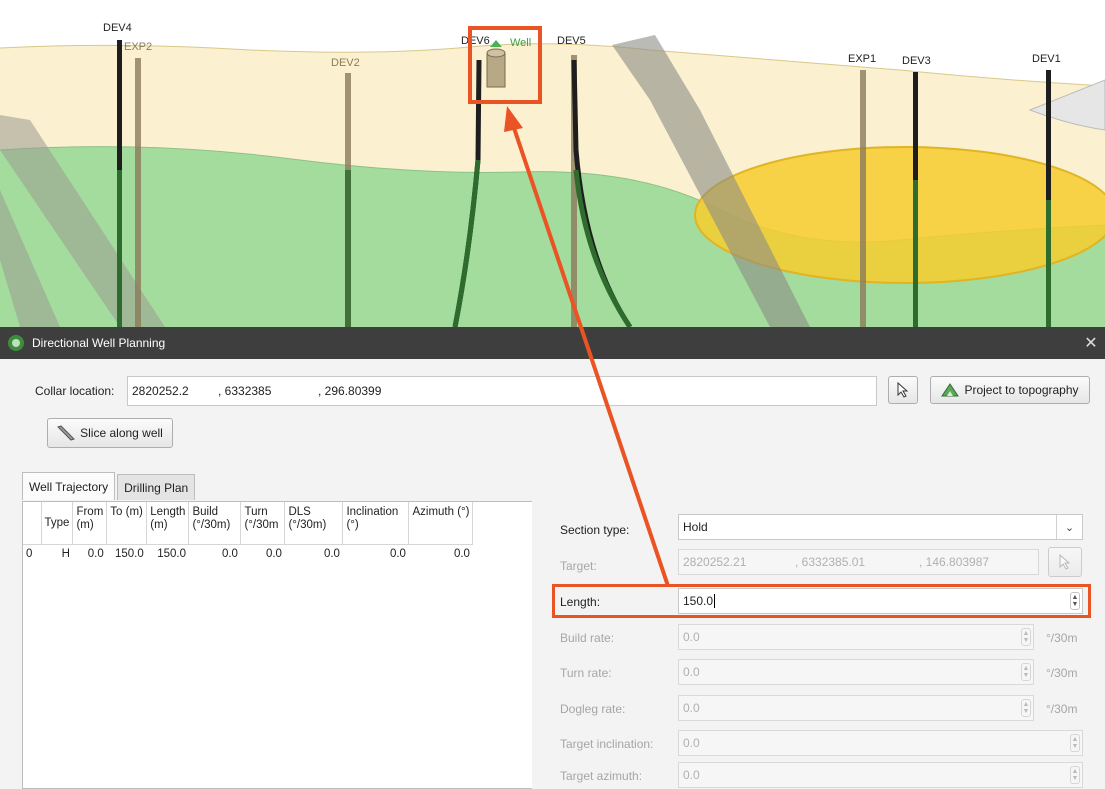 This screenshot has height=789, width=1105. I want to click on turn-rate-spinner: ▲ ▼, so click(1026, 672).